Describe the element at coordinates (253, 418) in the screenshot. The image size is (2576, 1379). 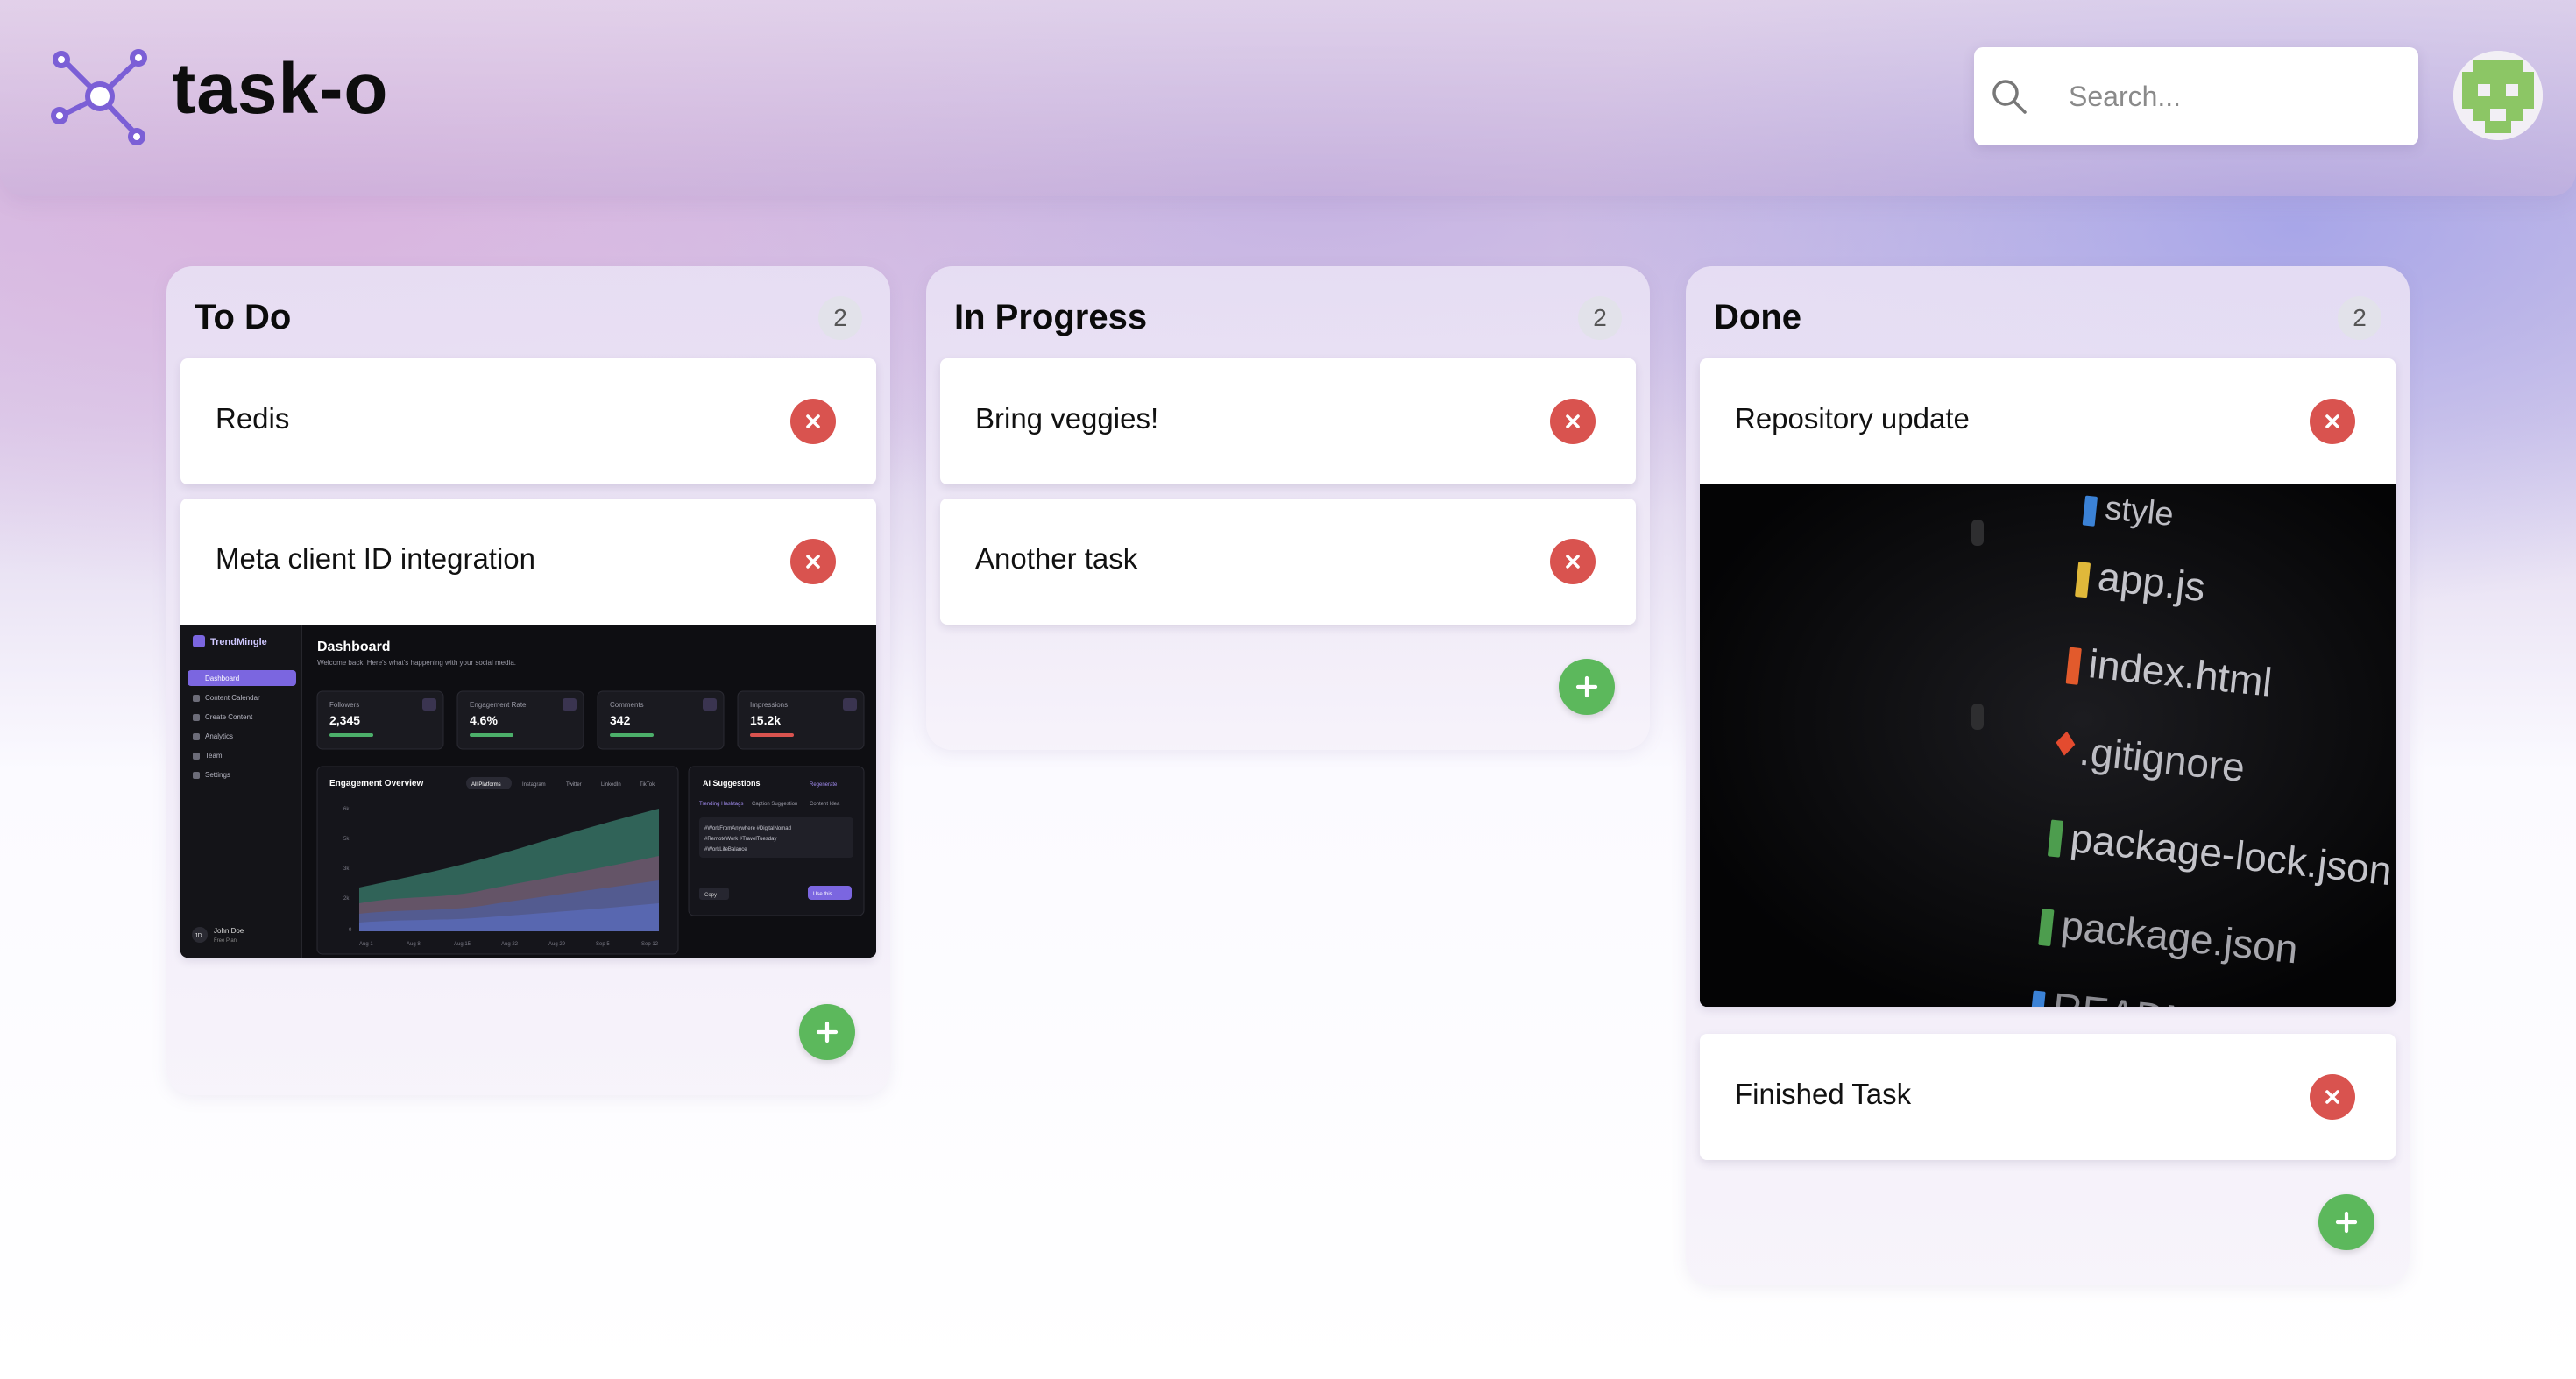
I see `task-title: Redis` at that location.